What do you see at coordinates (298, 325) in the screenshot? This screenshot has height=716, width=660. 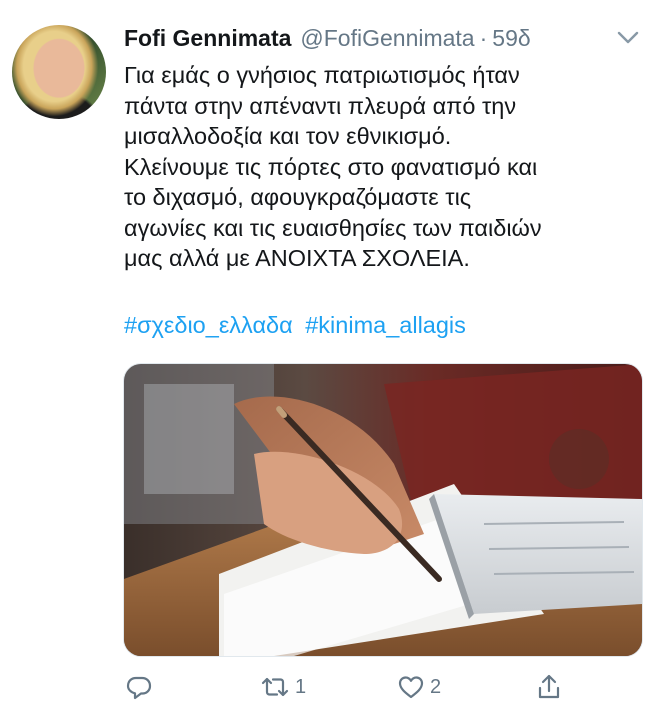 I see `hashtags: #σχεδιο_ελλαδα #kinima_allagis` at bounding box center [298, 325].